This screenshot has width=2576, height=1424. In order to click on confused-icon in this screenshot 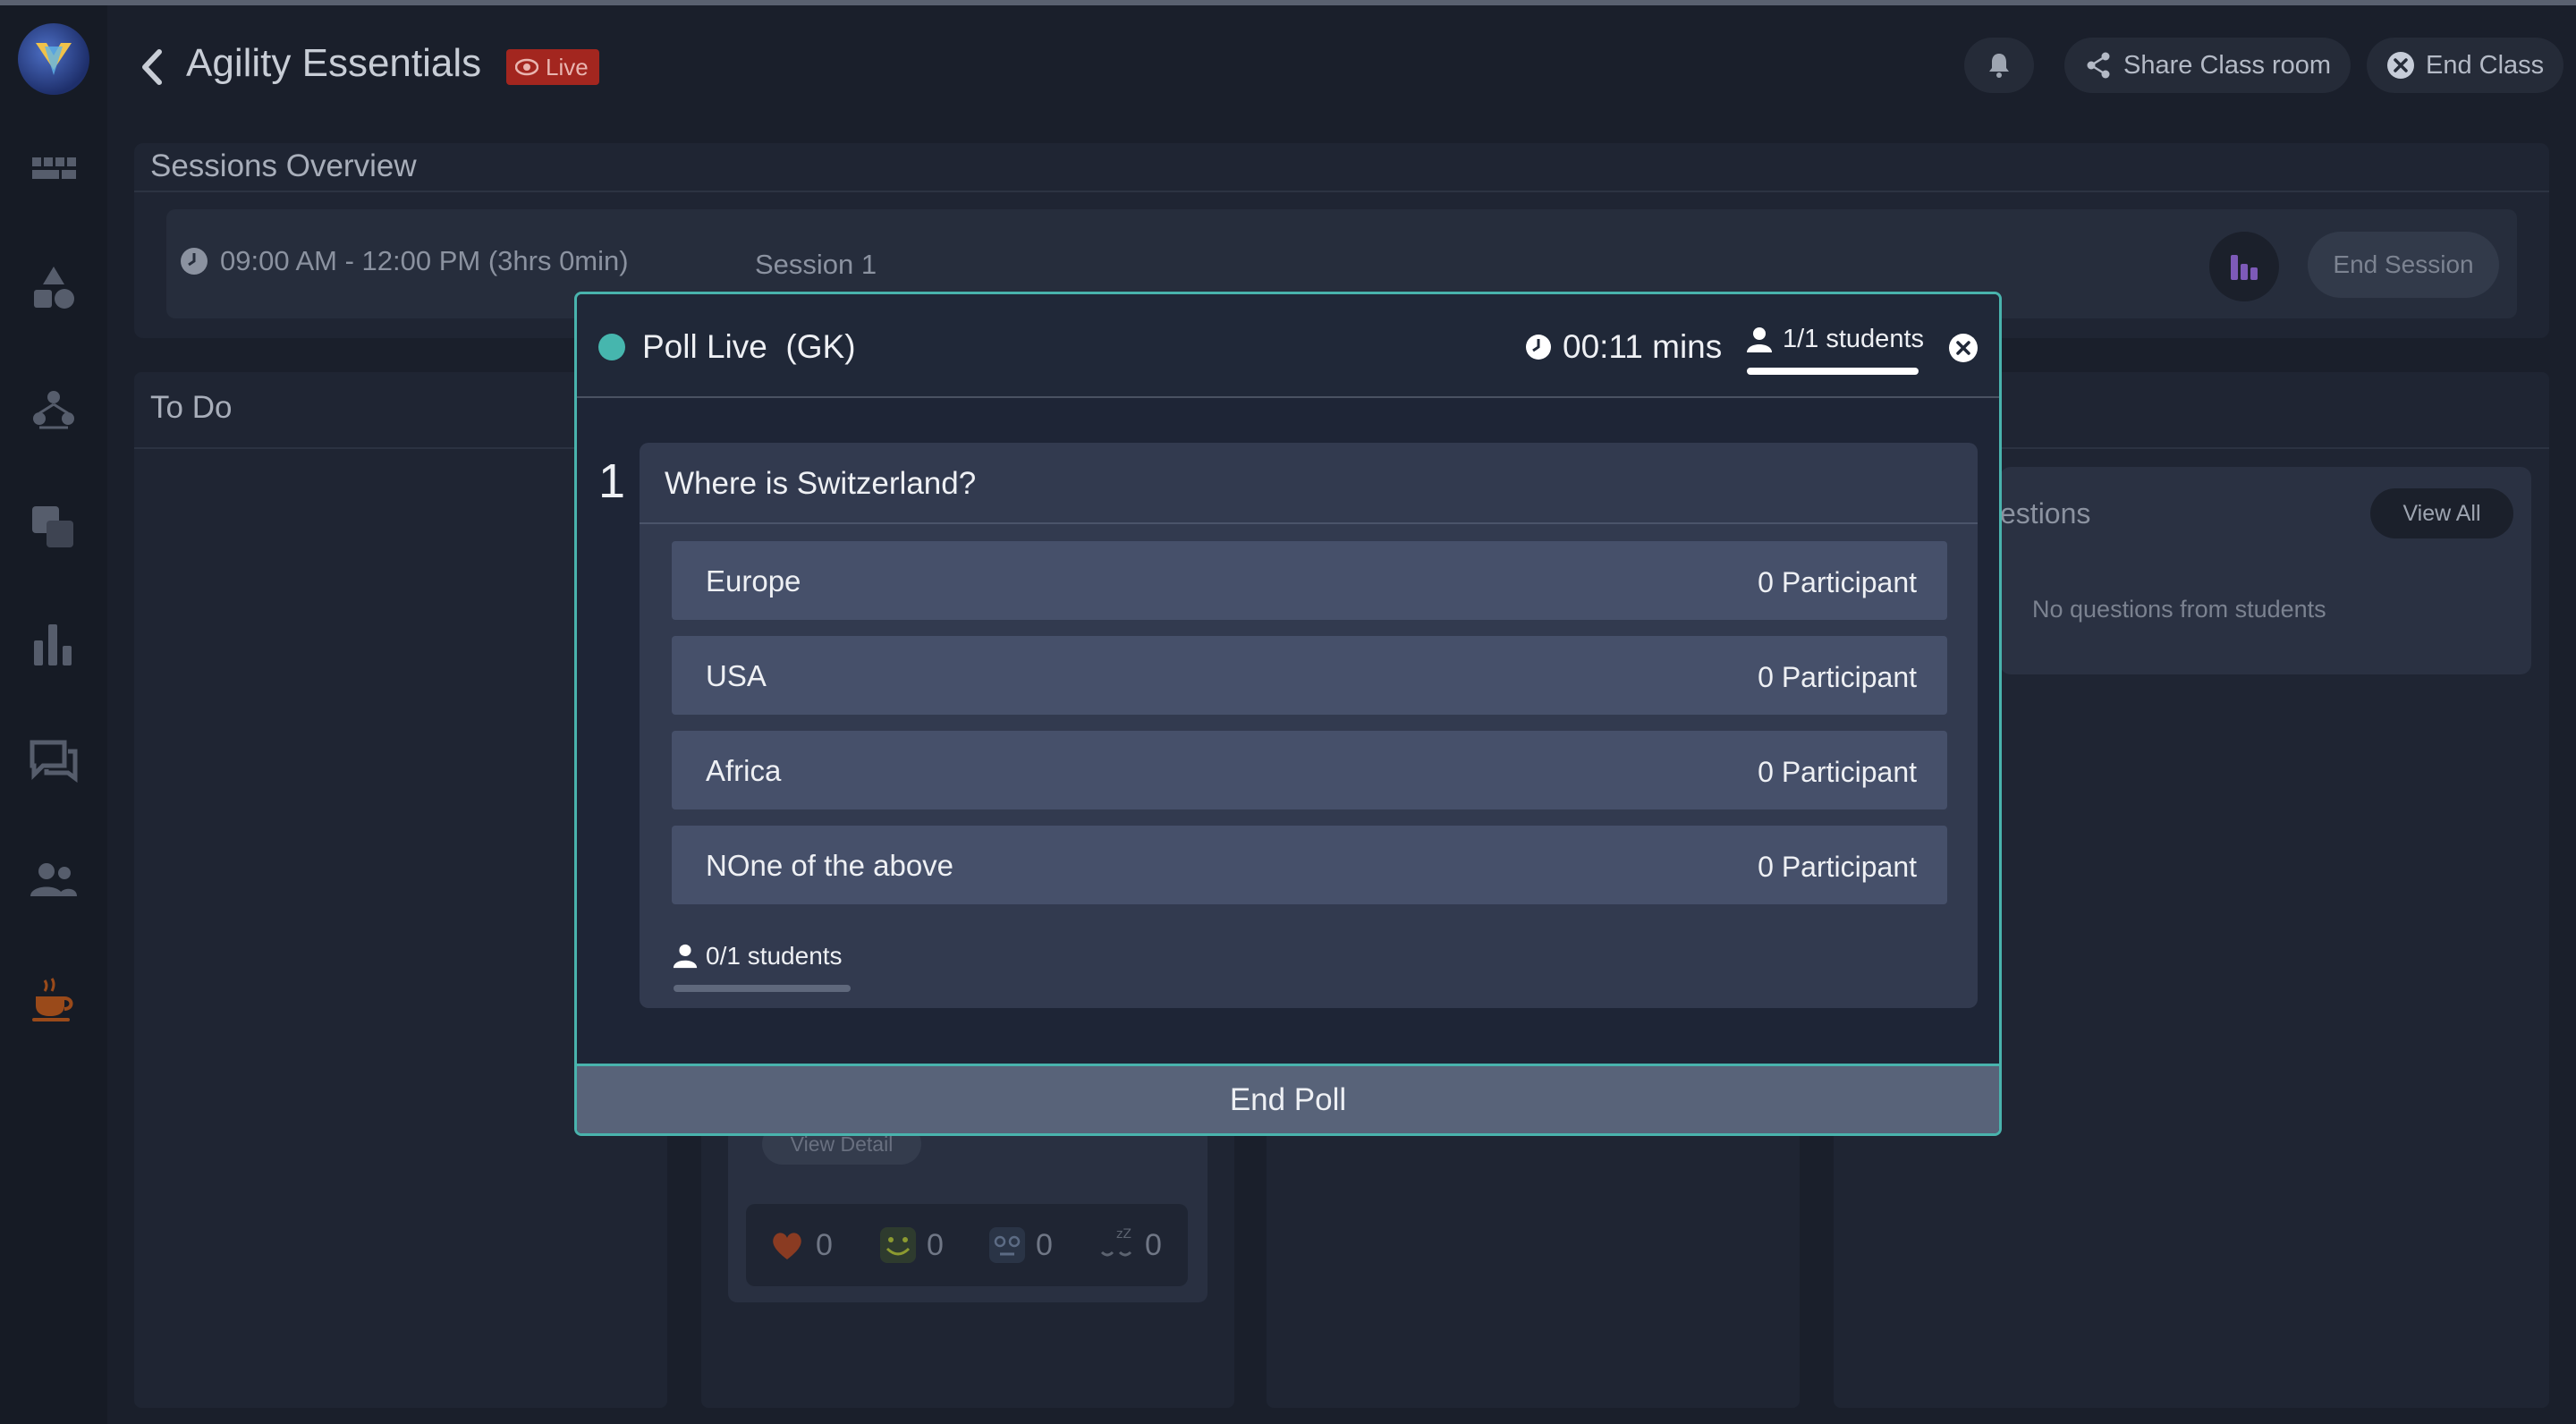, I will do `click(1007, 1245)`.